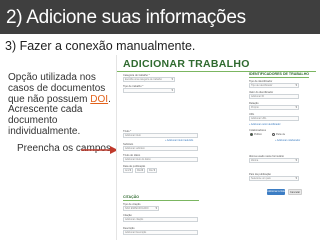 This screenshot has width=320, height=240. Describe the element at coordinates (179, 140) in the screenshot. I see `add-translated-title-link: + Adicionar título traduzido` at that location.